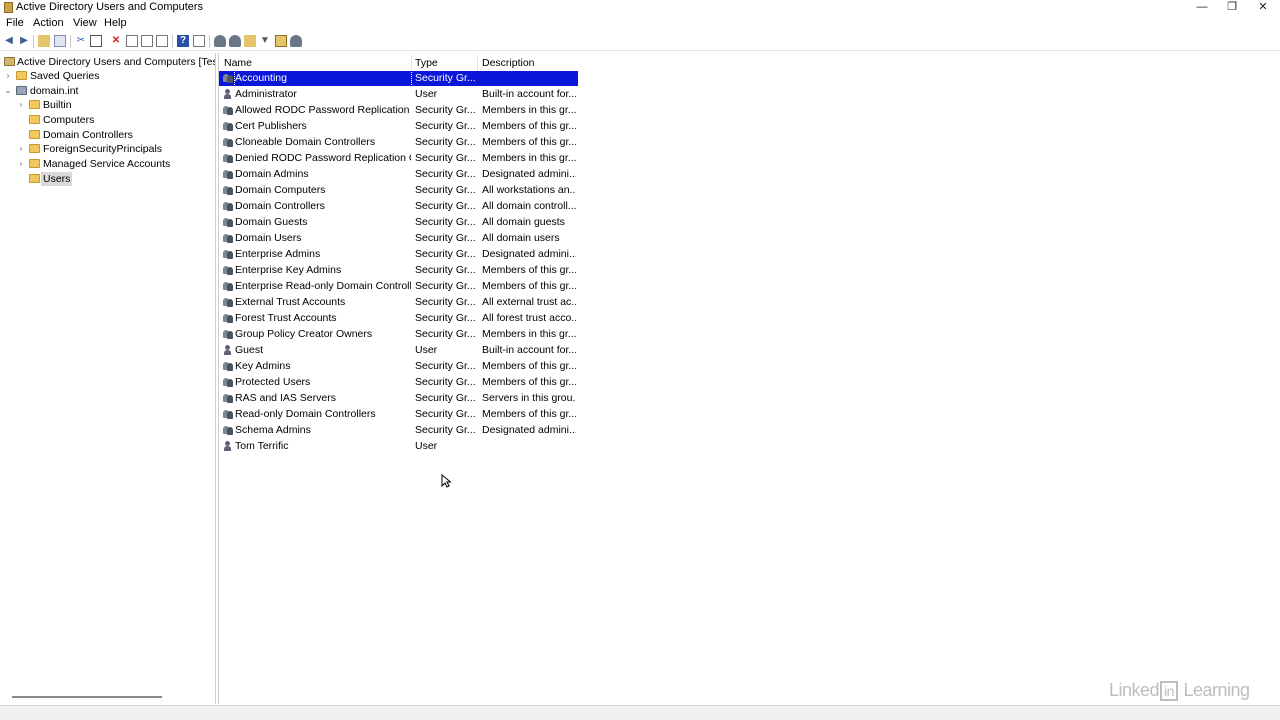 The width and height of the screenshot is (1280, 720). Describe the element at coordinates (508, 63) in the screenshot. I see `column-header-description: Description` at that location.